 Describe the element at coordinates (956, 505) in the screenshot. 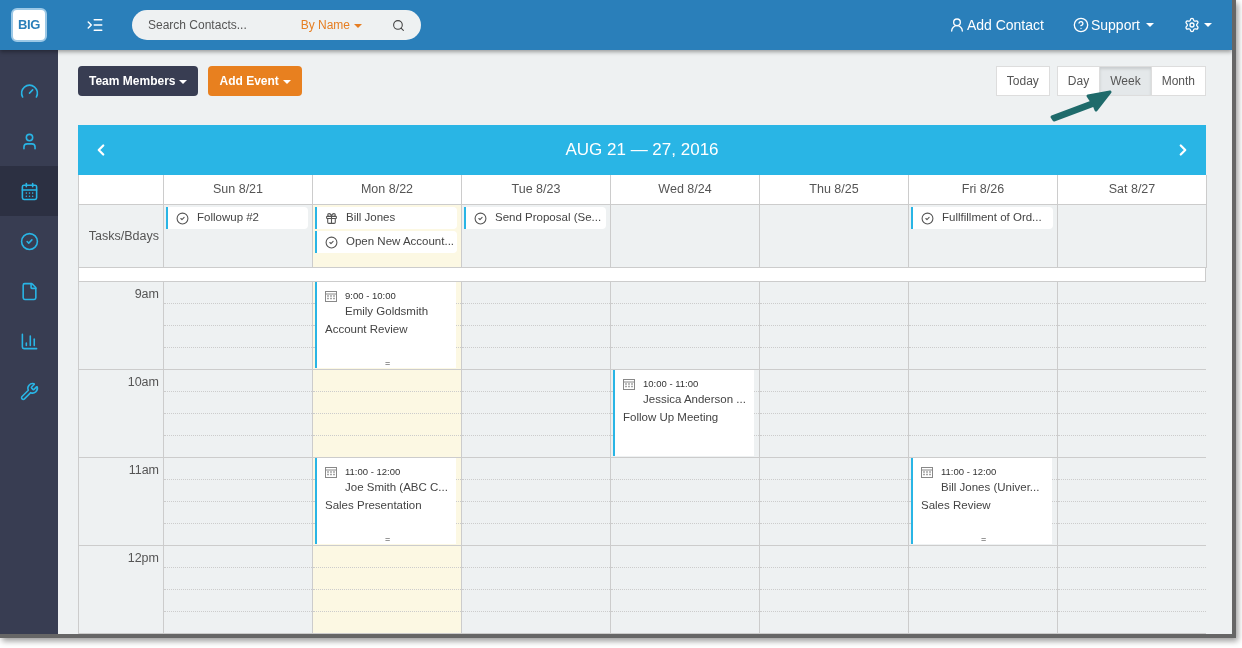

I see `event-title: Sales Review` at that location.